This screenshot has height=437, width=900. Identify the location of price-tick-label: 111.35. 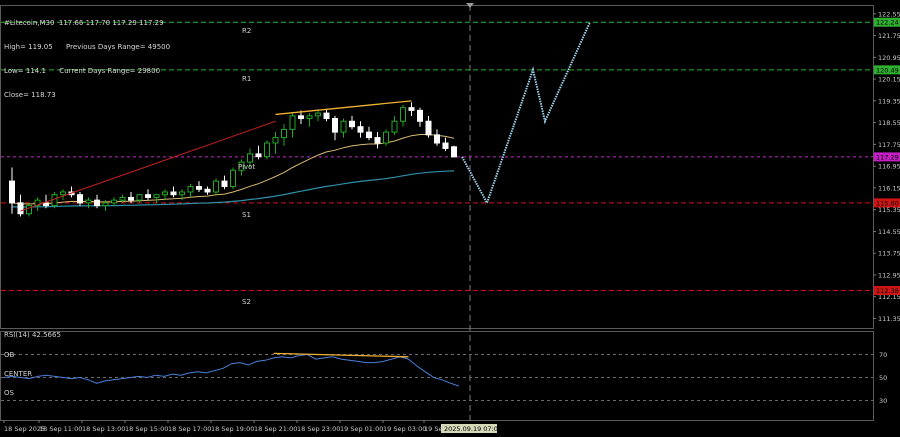
(889, 319).